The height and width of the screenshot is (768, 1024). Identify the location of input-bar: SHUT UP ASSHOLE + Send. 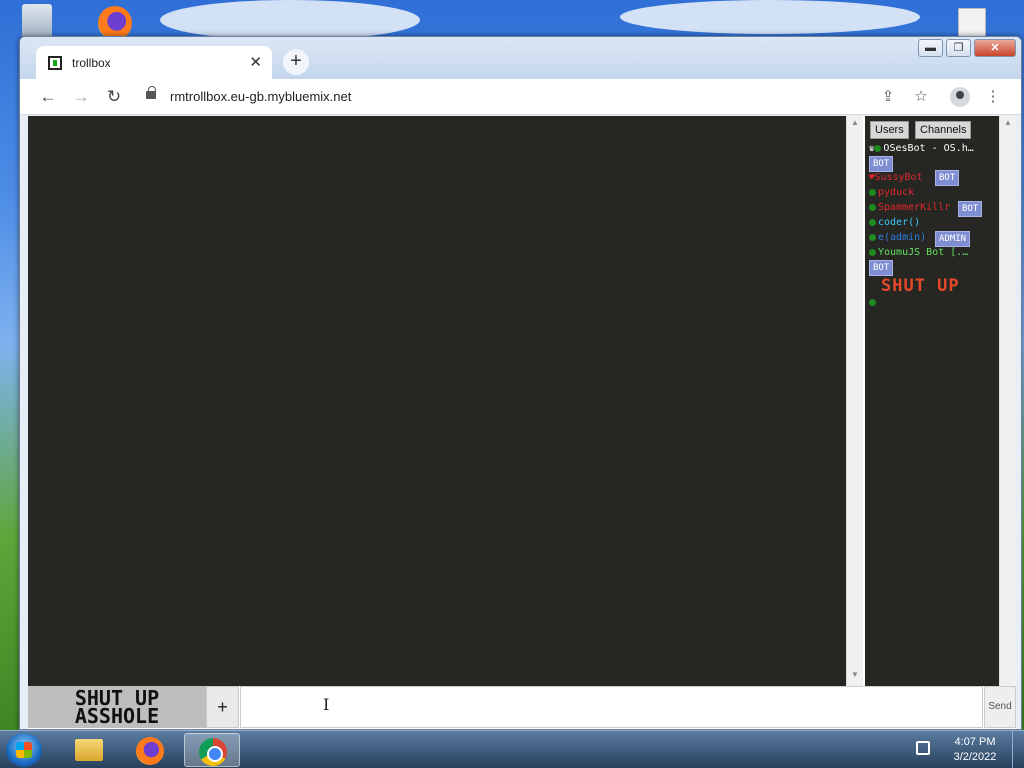
(522, 707).